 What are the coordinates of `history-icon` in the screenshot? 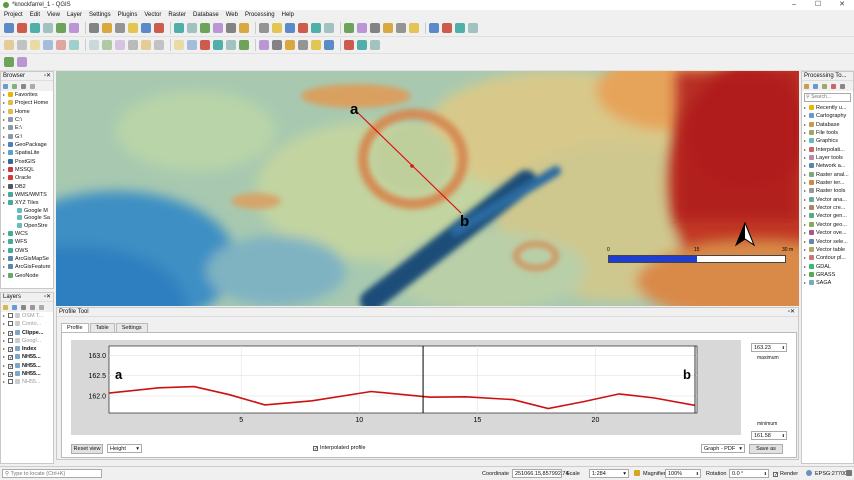 It's located at (824, 86).